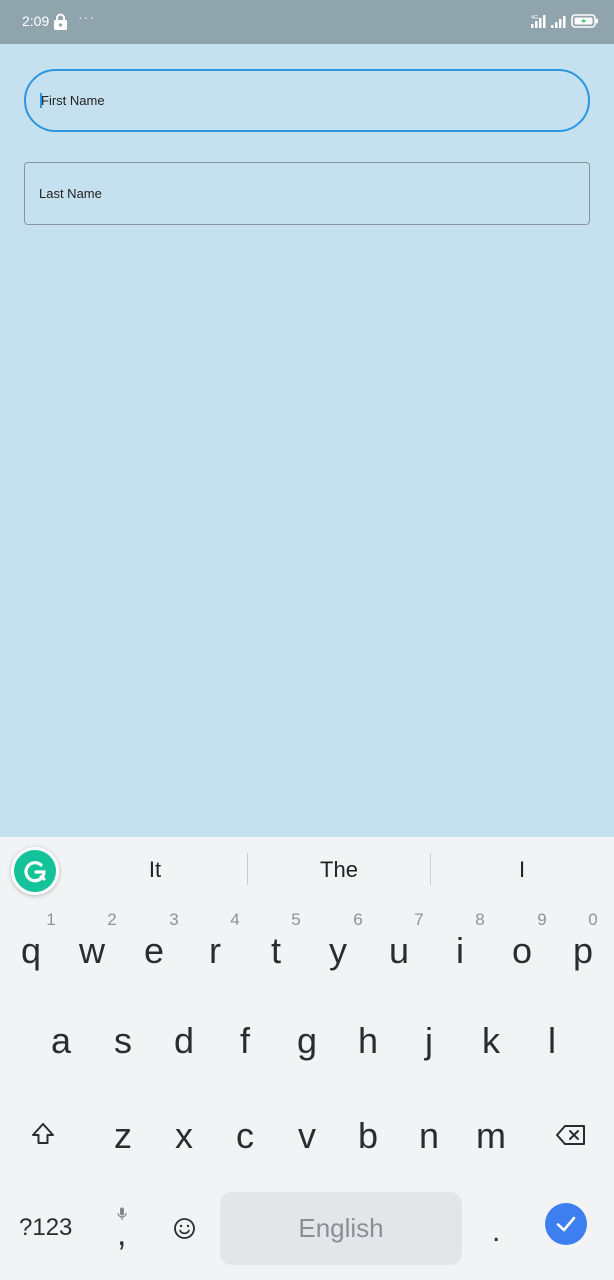 This screenshot has height=1280, width=614. What do you see at coordinates (368, 1040) in the screenshot?
I see `key-letter: h` at bounding box center [368, 1040].